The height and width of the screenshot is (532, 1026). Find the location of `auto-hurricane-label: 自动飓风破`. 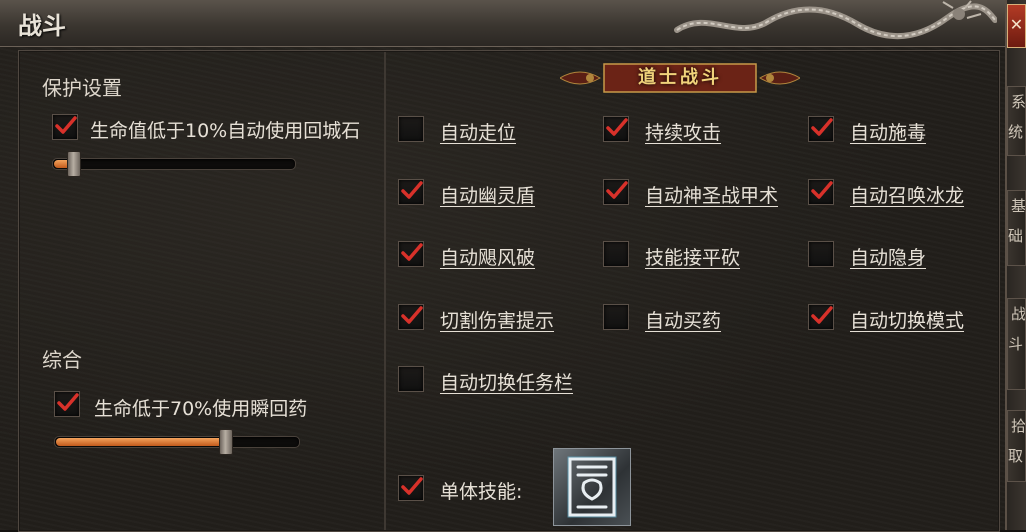

auto-hurricane-label: 自动飓风破 is located at coordinates (487, 256).